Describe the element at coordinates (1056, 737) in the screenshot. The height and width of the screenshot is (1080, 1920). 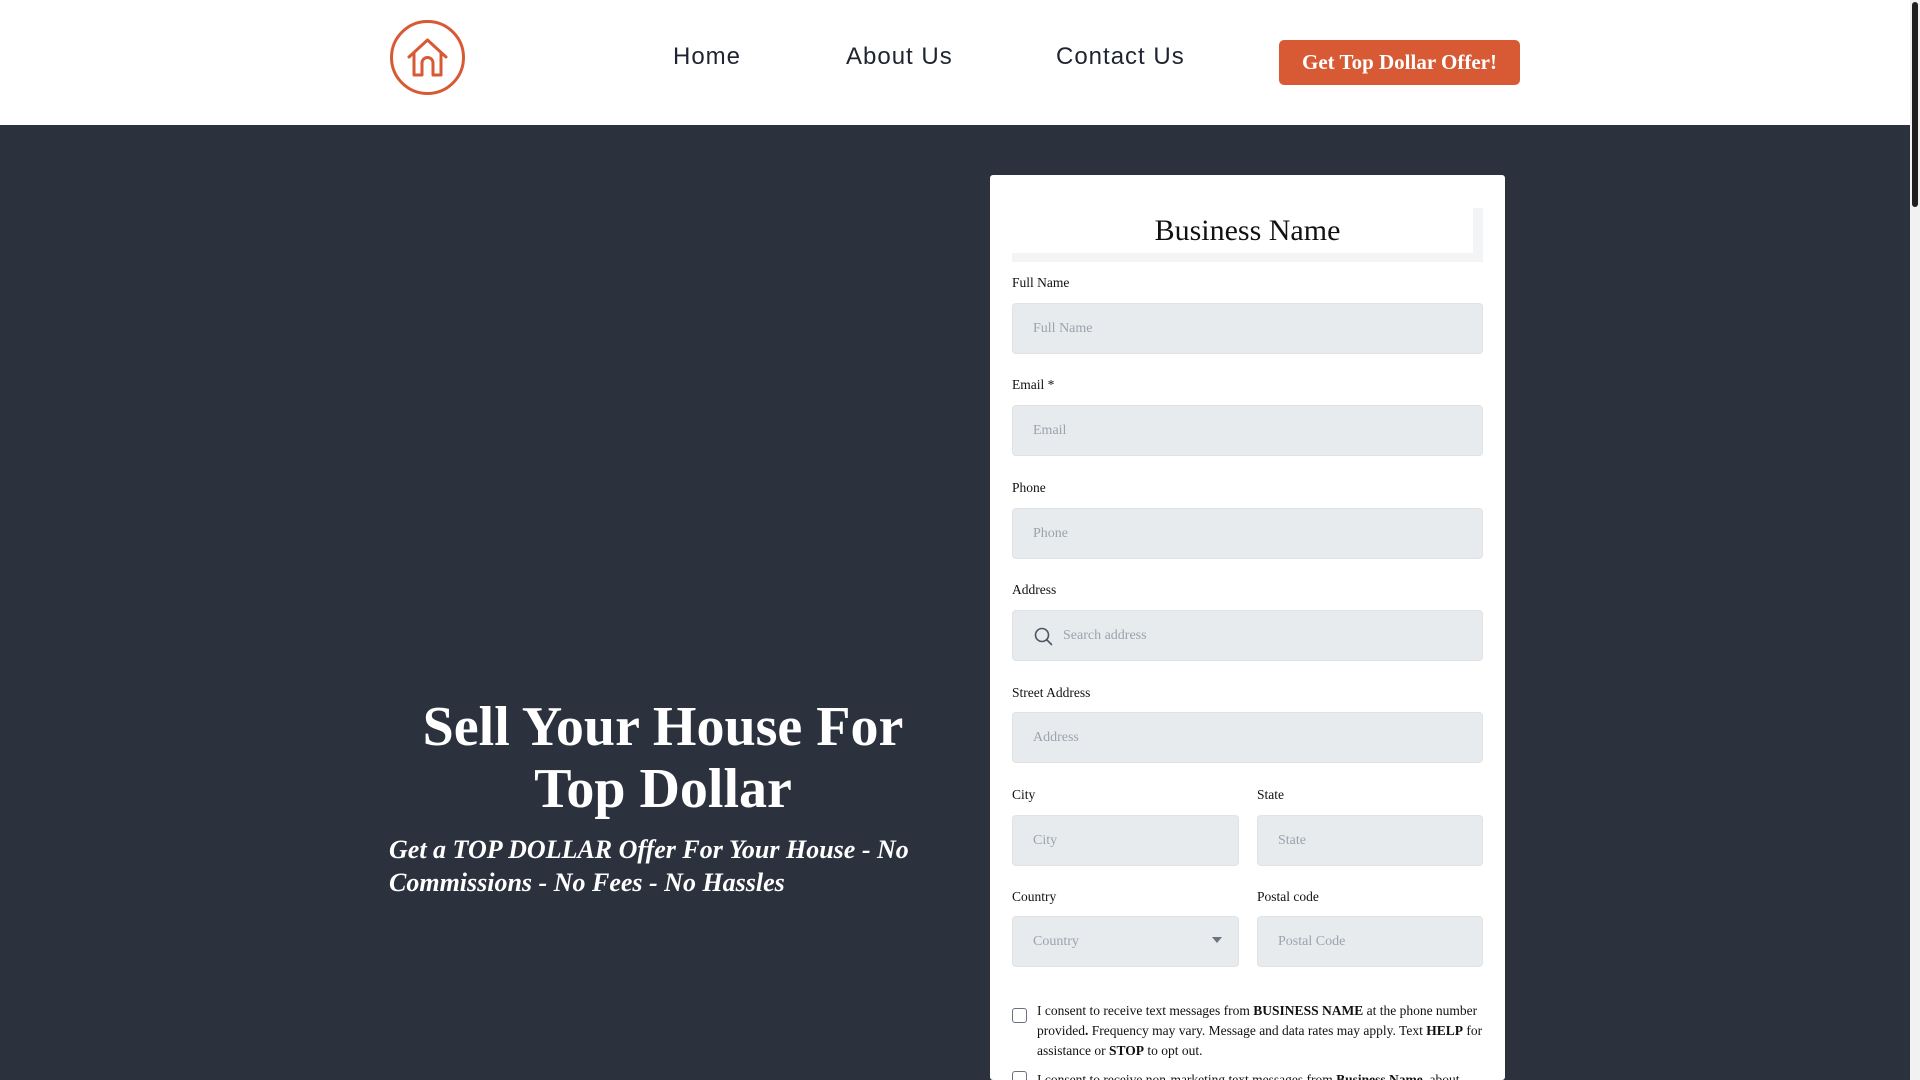
I see `street-address-placeholder: Address` at that location.